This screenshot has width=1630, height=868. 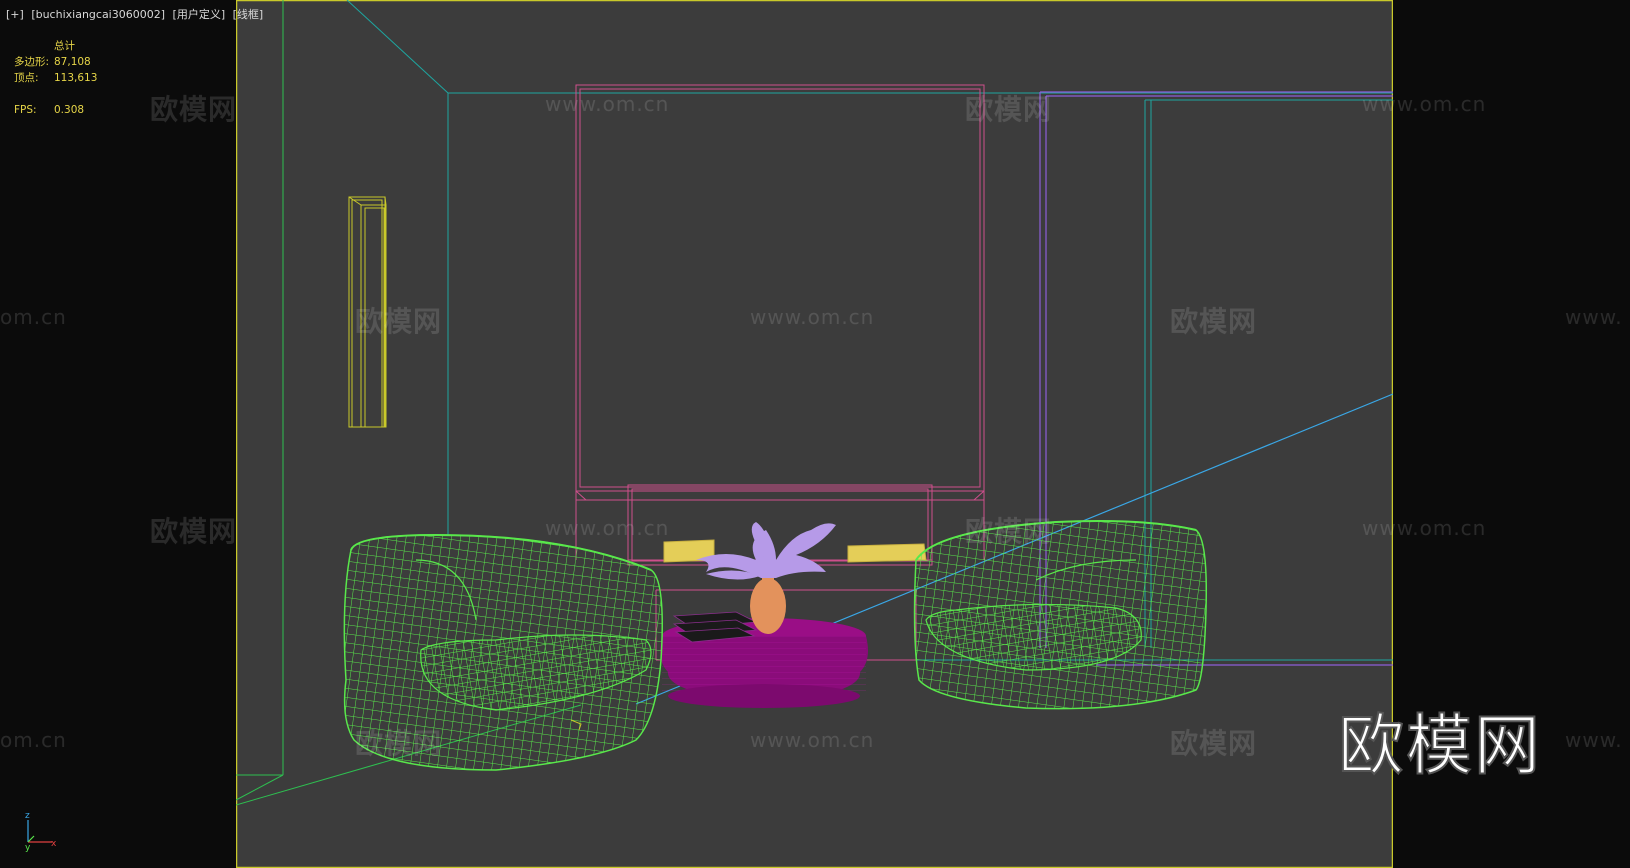 I want to click on stats-vertices-value: 113,613, so click(x=76, y=78).